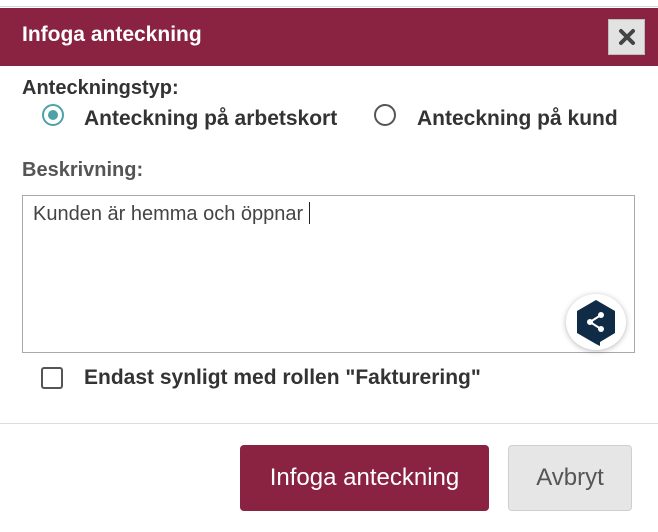 This screenshot has width=658, height=532. I want to click on billing-only-label: Endast synligt med rollen "Fakturering", so click(282, 378).